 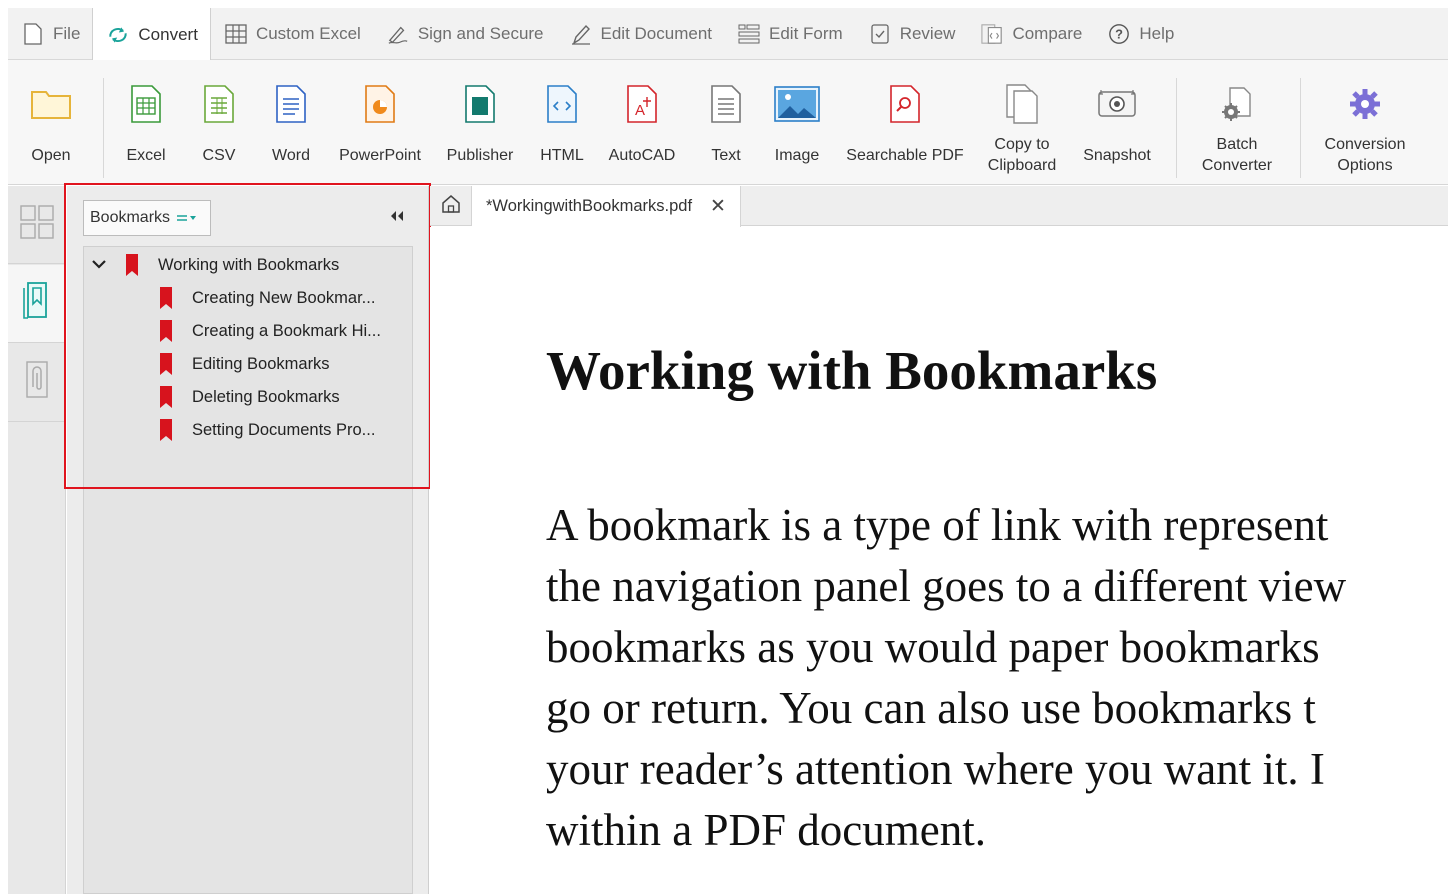 What do you see at coordinates (51, 122) in the screenshot?
I see `open-button: Open` at bounding box center [51, 122].